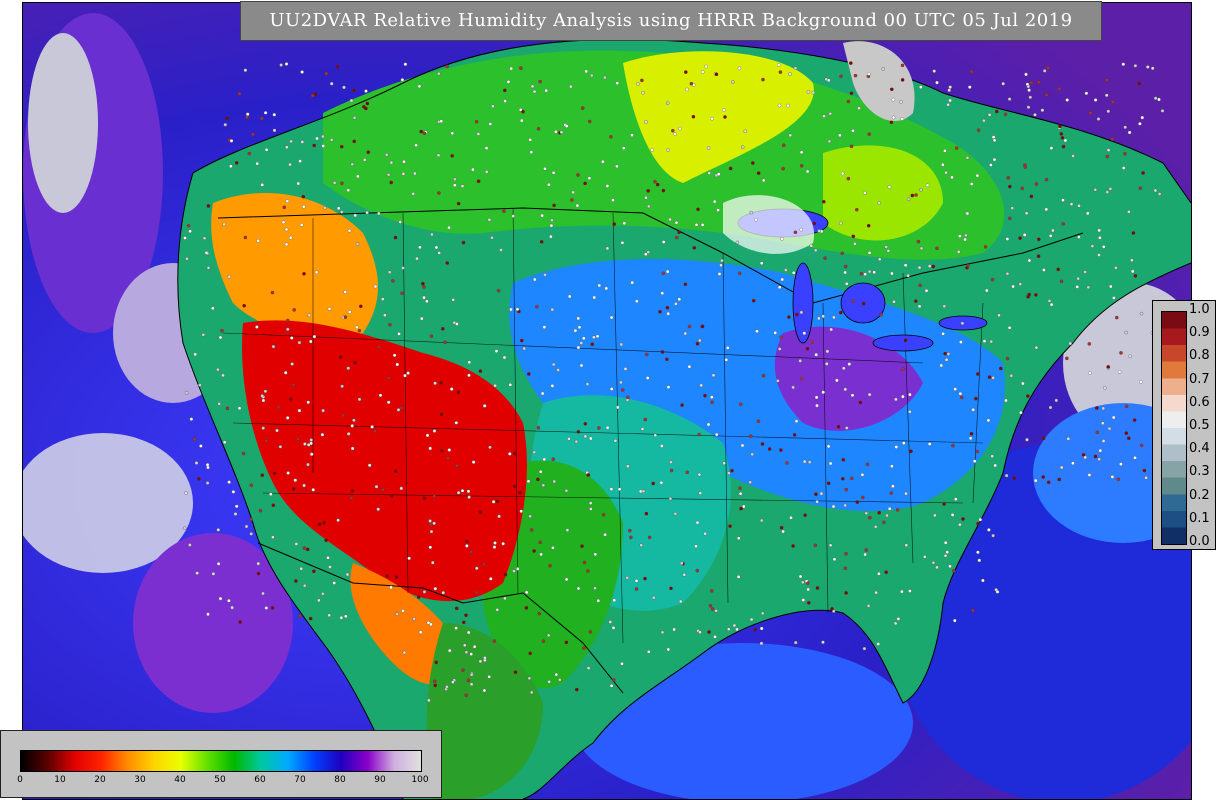 The image size is (1216, 800). What do you see at coordinates (63, 123) in the screenshot?
I see `cloud-patch` at bounding box center [63, 123].